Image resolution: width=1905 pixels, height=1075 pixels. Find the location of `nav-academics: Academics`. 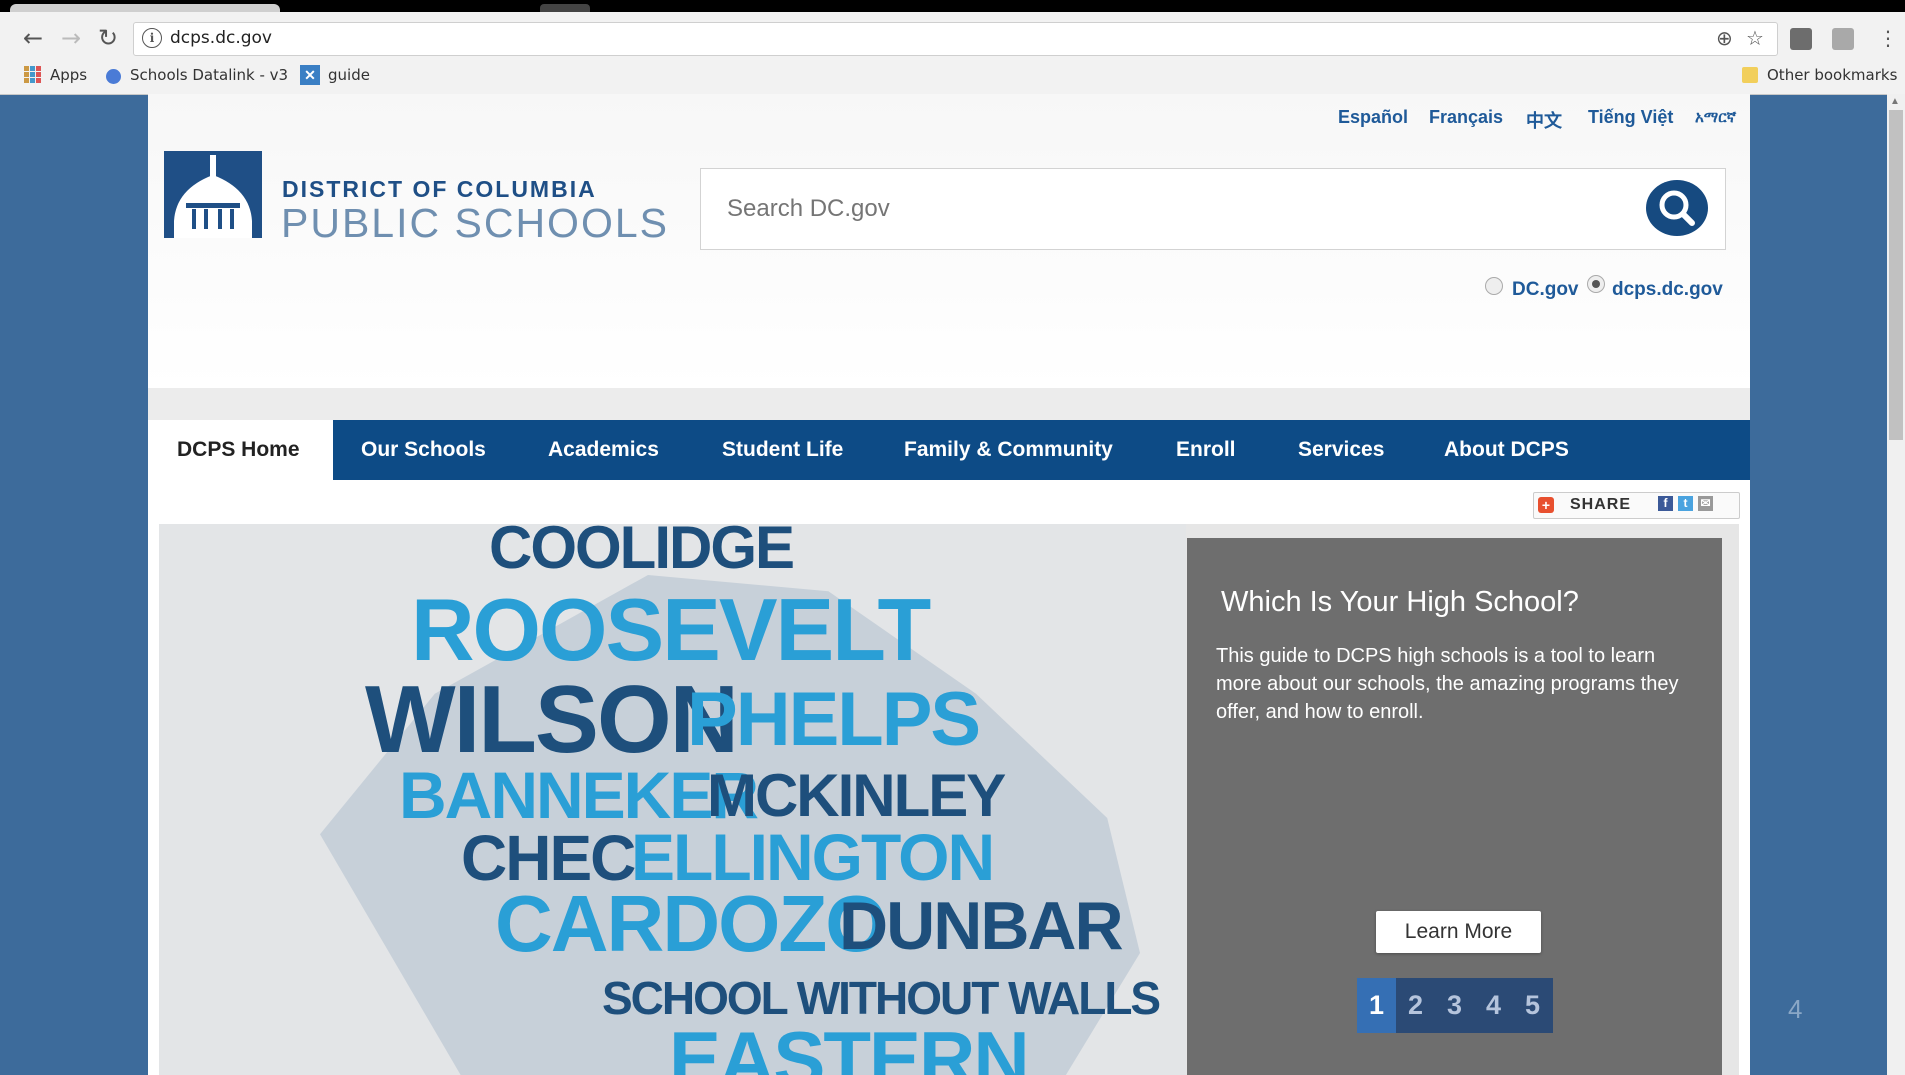

nav-academics: Academics is located at coordinates (603, 450).